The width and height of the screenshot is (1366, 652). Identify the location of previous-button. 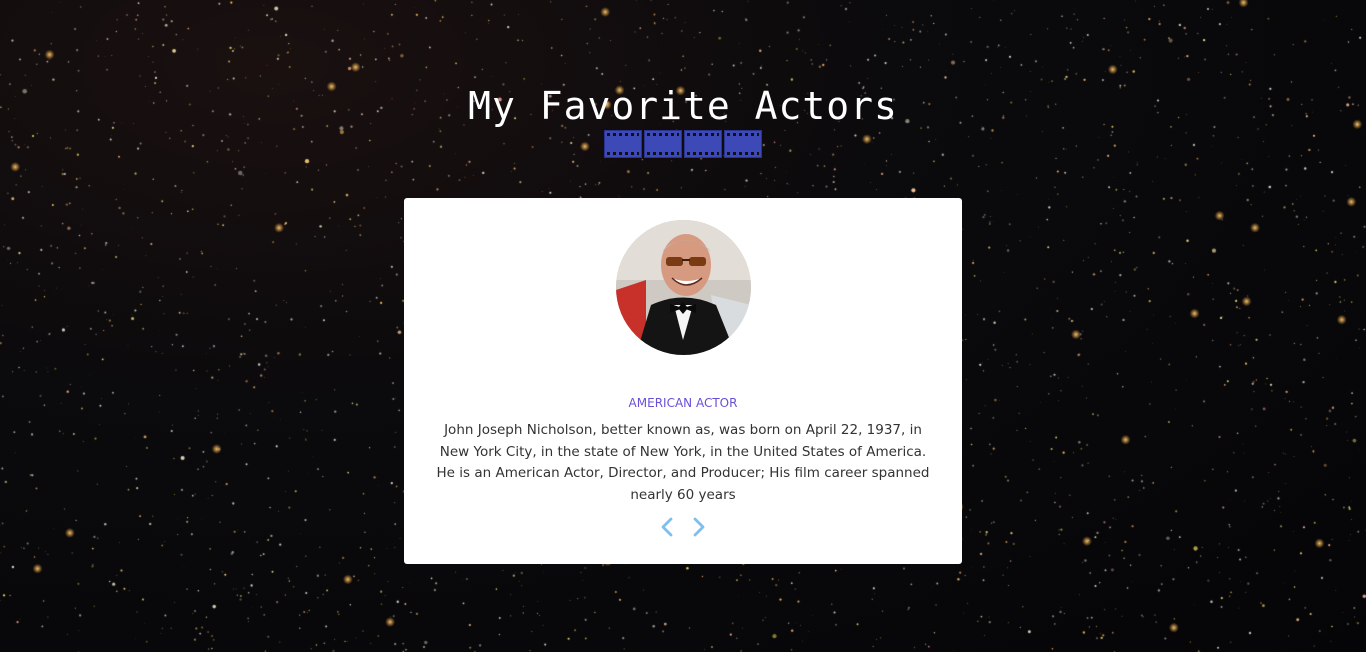
(667, 527).